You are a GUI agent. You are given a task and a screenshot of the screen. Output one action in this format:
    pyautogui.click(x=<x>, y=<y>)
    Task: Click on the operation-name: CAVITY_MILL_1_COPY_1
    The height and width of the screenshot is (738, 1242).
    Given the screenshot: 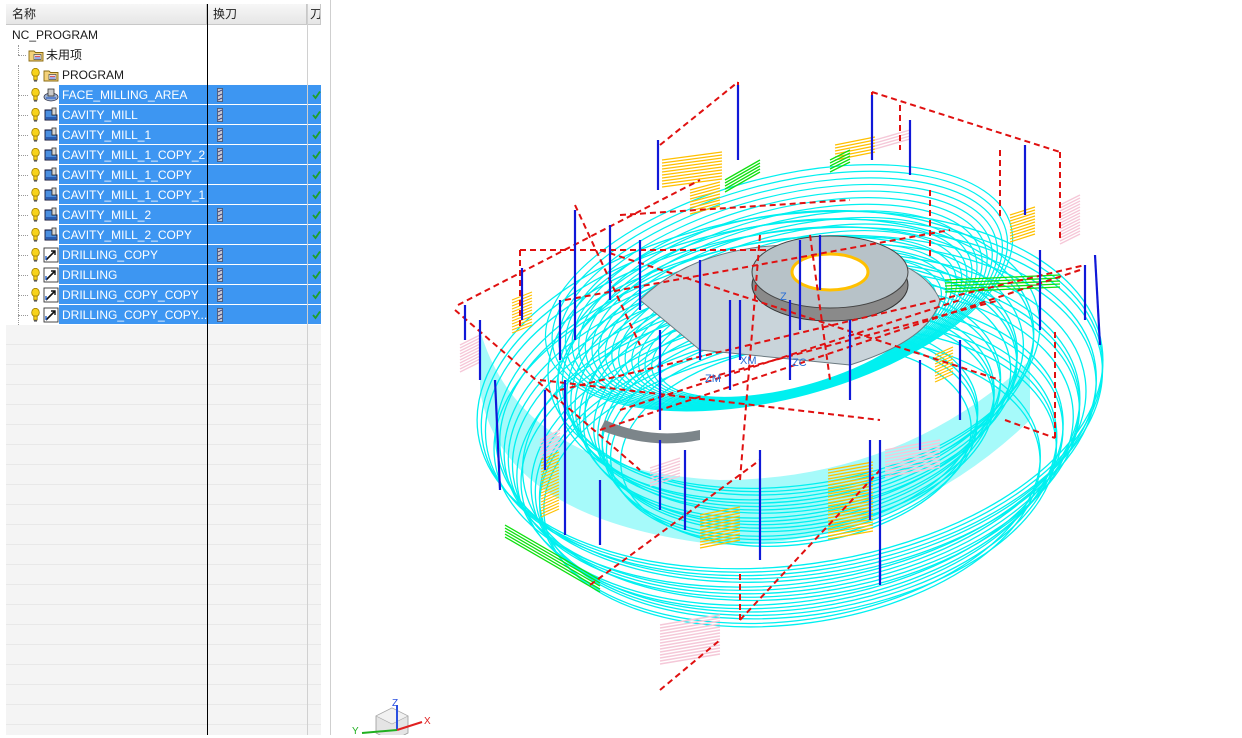 What is the action you would take?
    pyautogui.click(x=134, y=195)
    